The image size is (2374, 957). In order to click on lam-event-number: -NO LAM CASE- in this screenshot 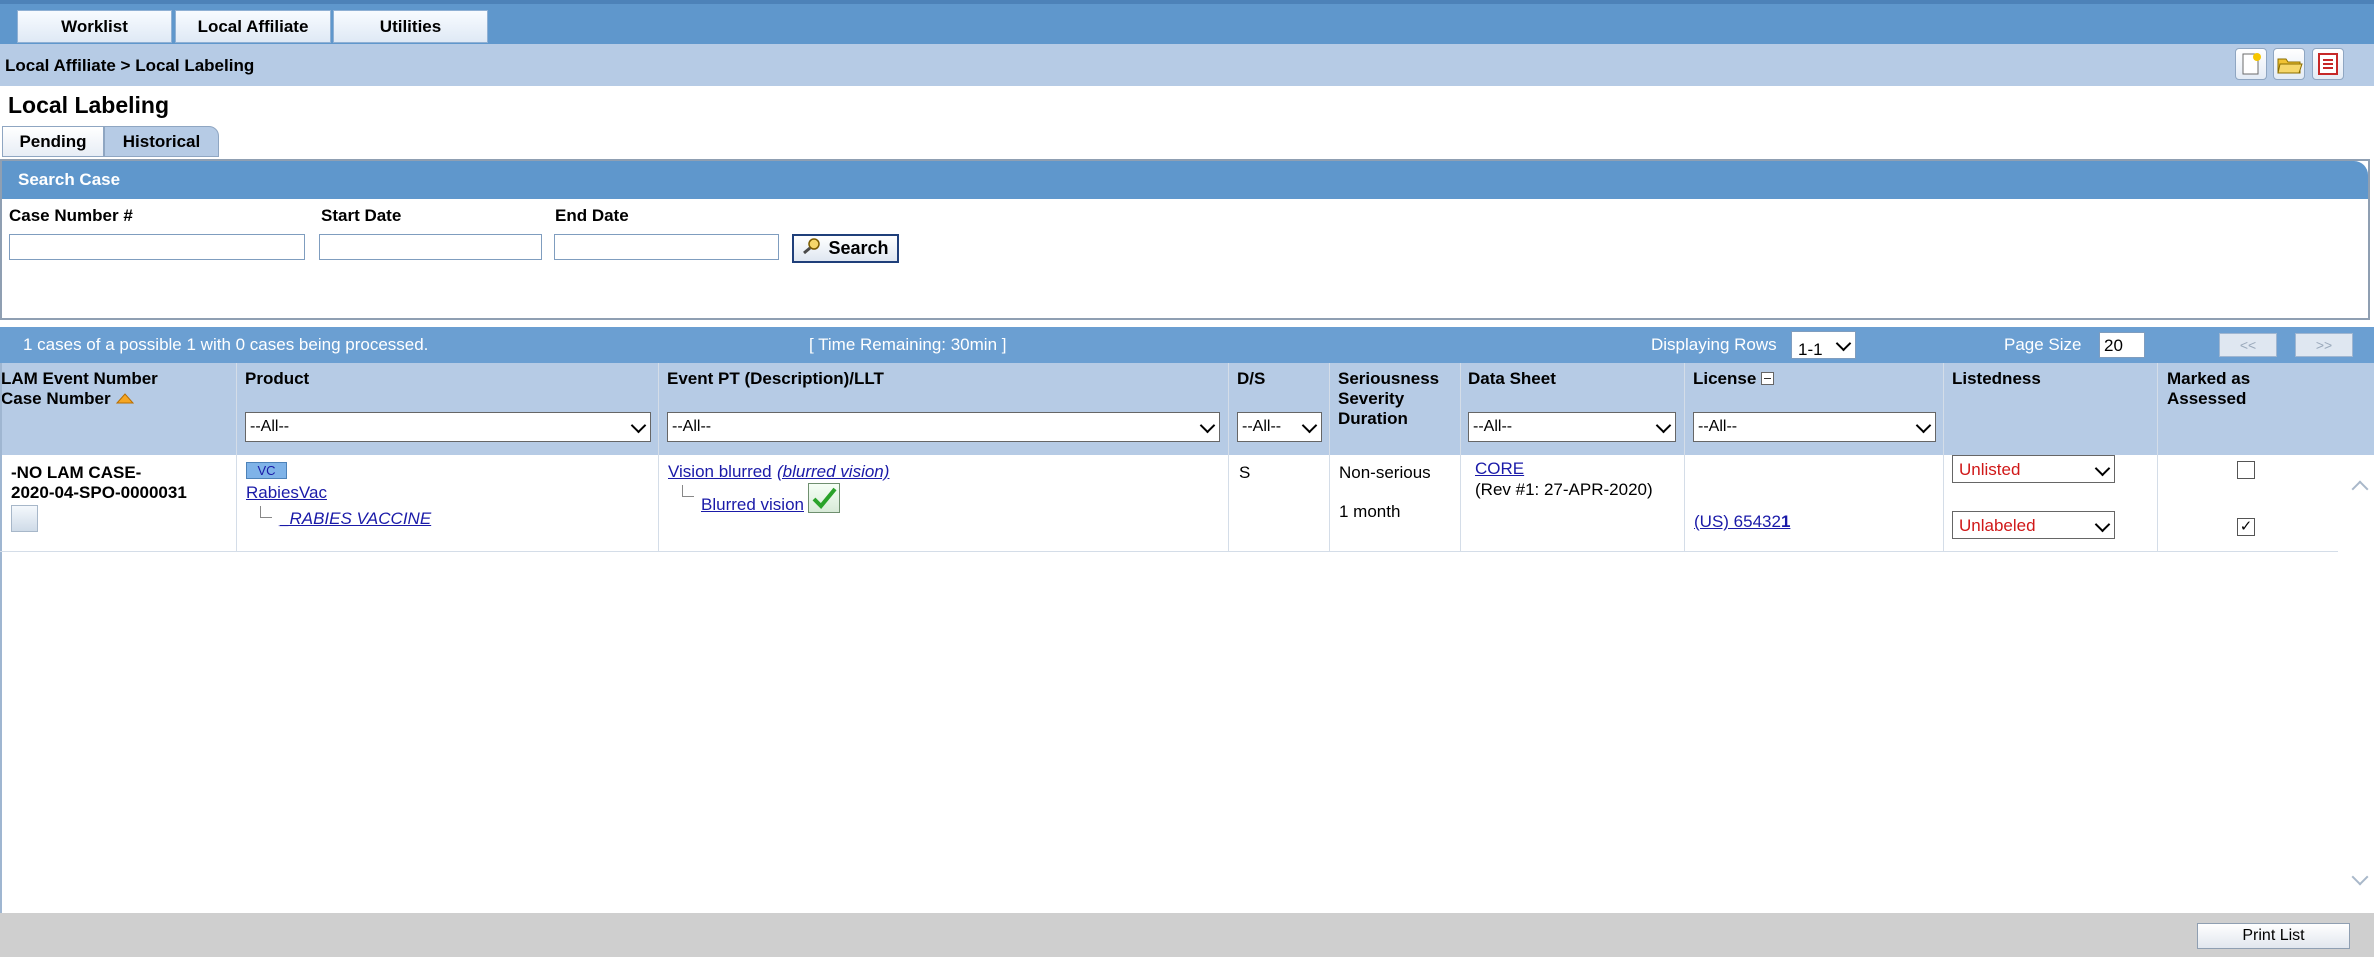, I will do `click(76, 472)`.